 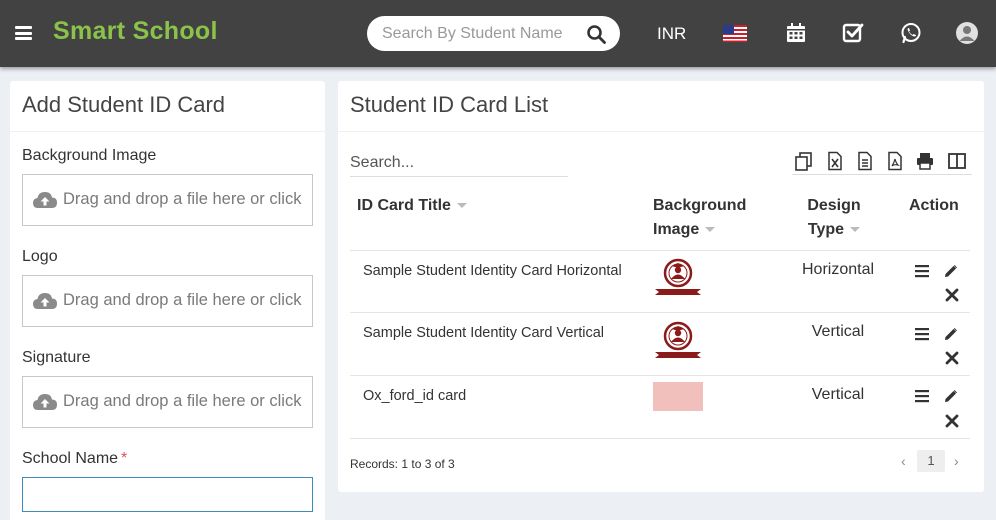 I want to click on menu-icon, so click(x=23, y=33).